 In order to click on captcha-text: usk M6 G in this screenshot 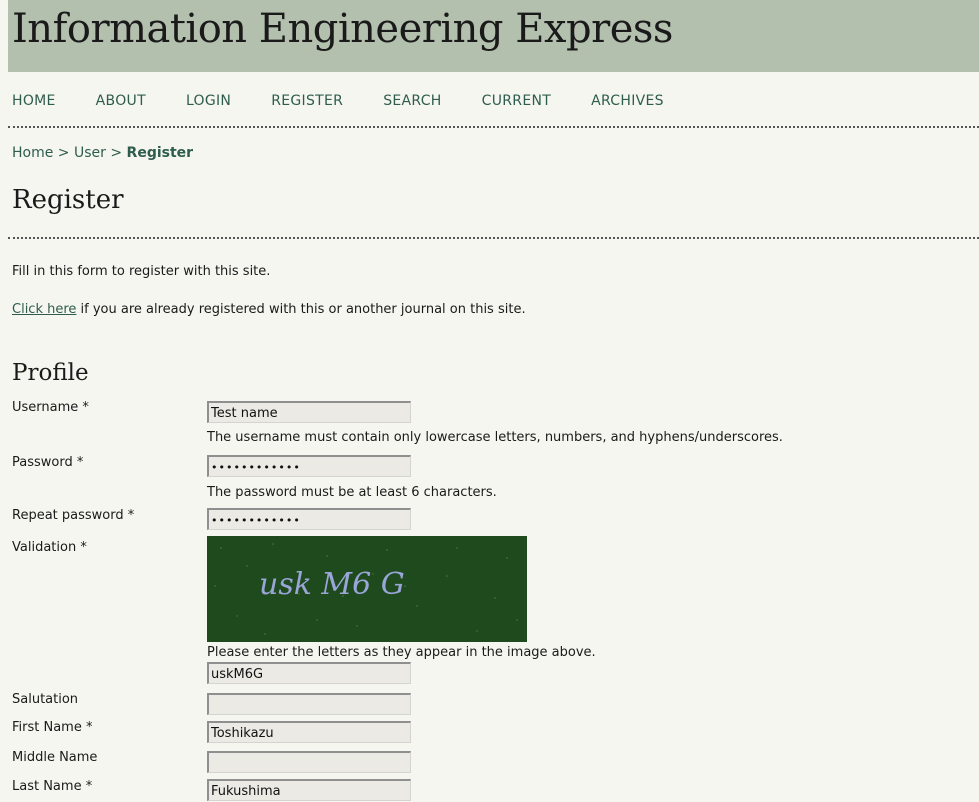, I will do `click(332, 584)`.